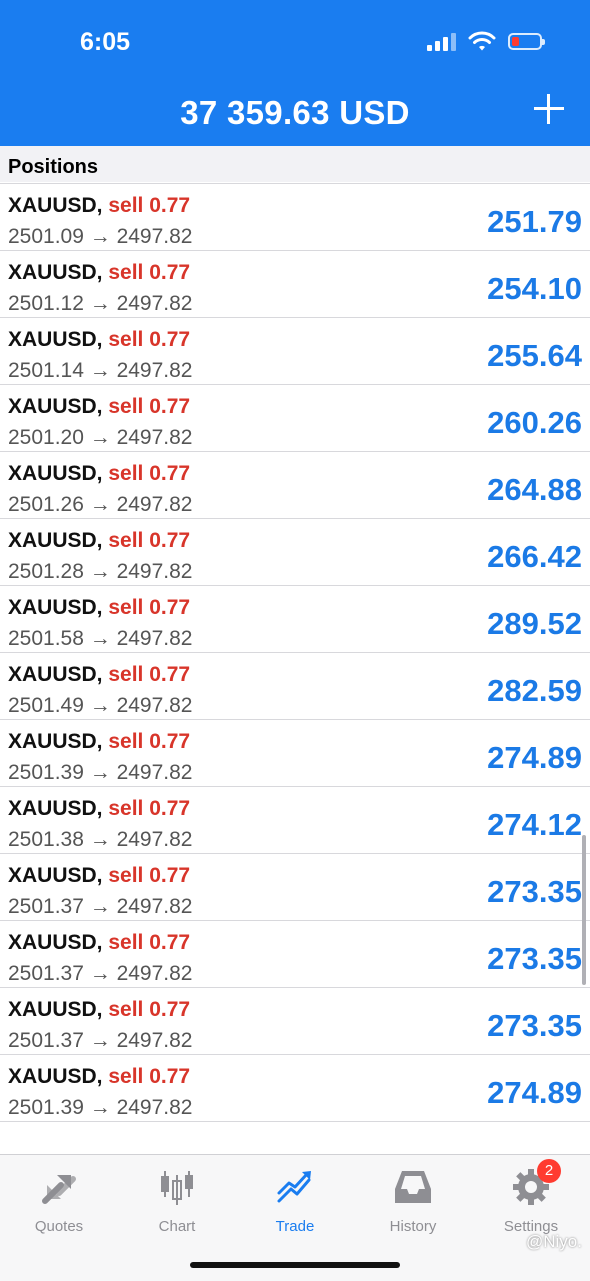 This screenshot has height=1281, width=590. What do you see at coordinates (177, 1187) in the screenshot?
I see `candlestick-chart-icon` at bounding box center [177, 1187].